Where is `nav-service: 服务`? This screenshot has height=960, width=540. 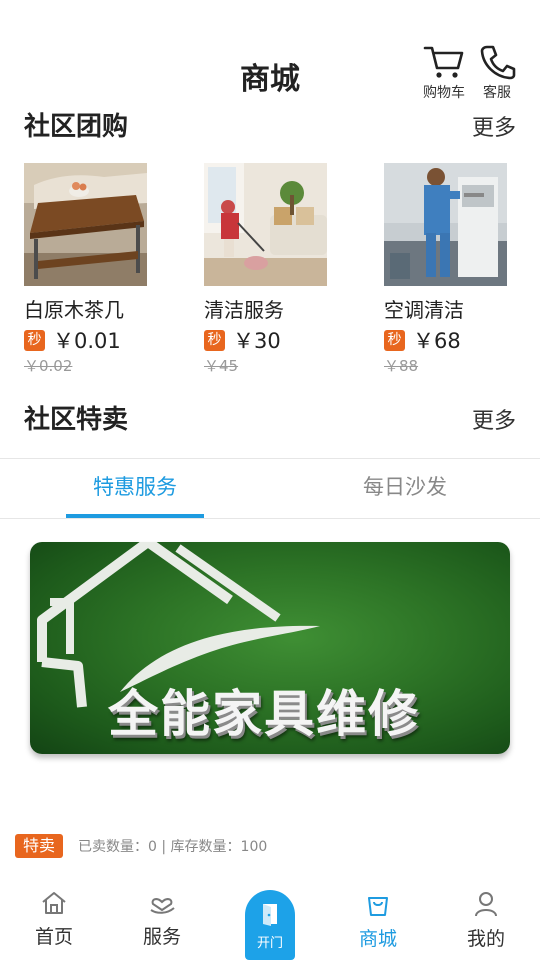 nav-service: 服务 is located at coordinates (162, 919).